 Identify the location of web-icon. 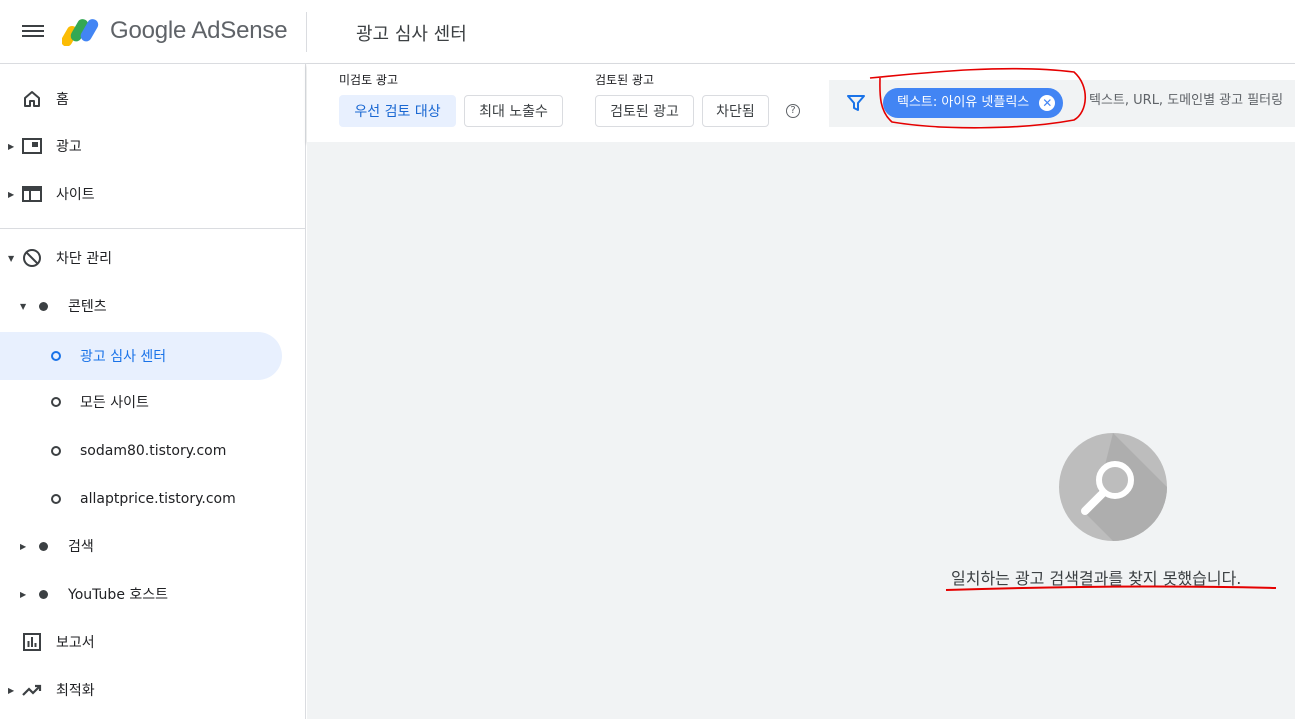
(32, 194).